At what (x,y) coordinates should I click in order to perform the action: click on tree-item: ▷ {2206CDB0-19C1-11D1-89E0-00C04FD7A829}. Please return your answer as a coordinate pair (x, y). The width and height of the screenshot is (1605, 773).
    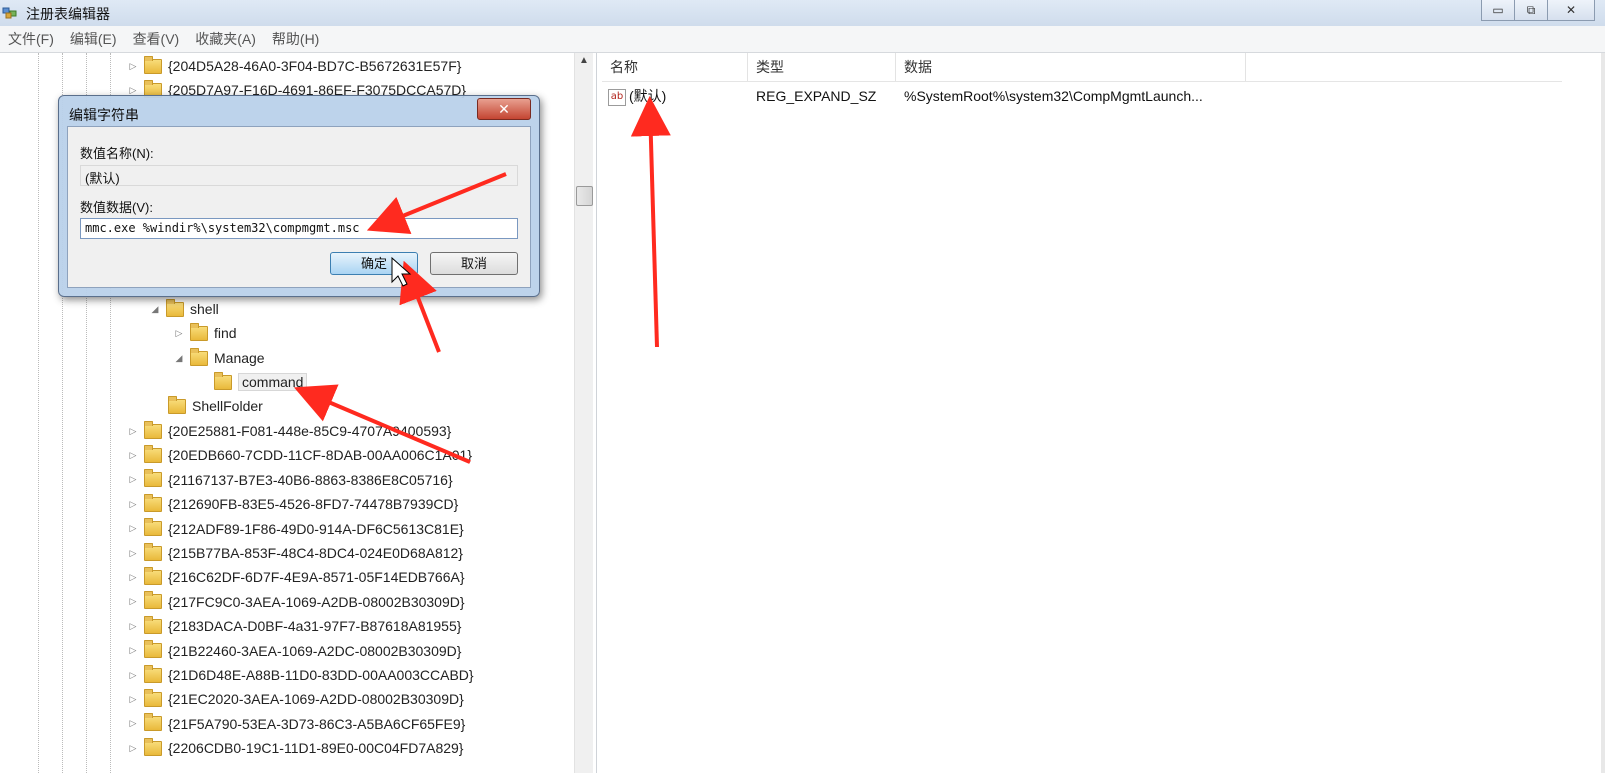
    Looking at the image, I should click on (295, 748).